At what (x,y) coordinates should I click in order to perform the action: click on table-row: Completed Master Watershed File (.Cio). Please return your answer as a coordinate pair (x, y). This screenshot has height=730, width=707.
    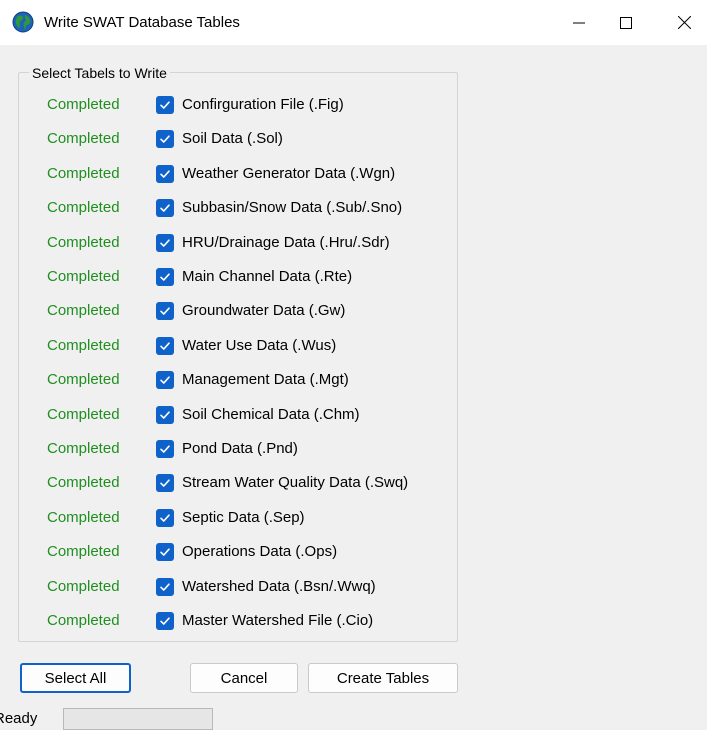
    Looking at the image, I should click on (230, 622).